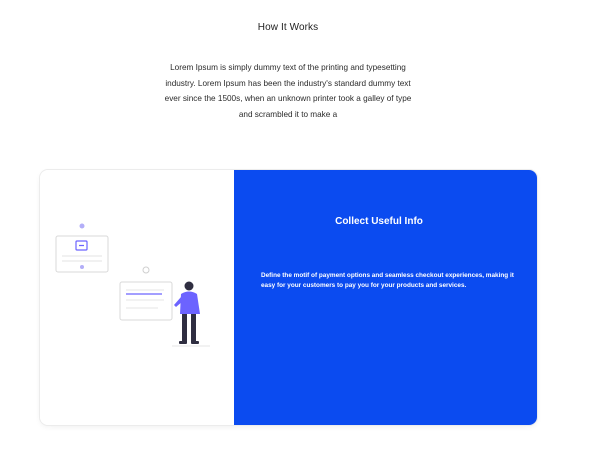  I want to click on person-figure-icon, so click(191, 314).